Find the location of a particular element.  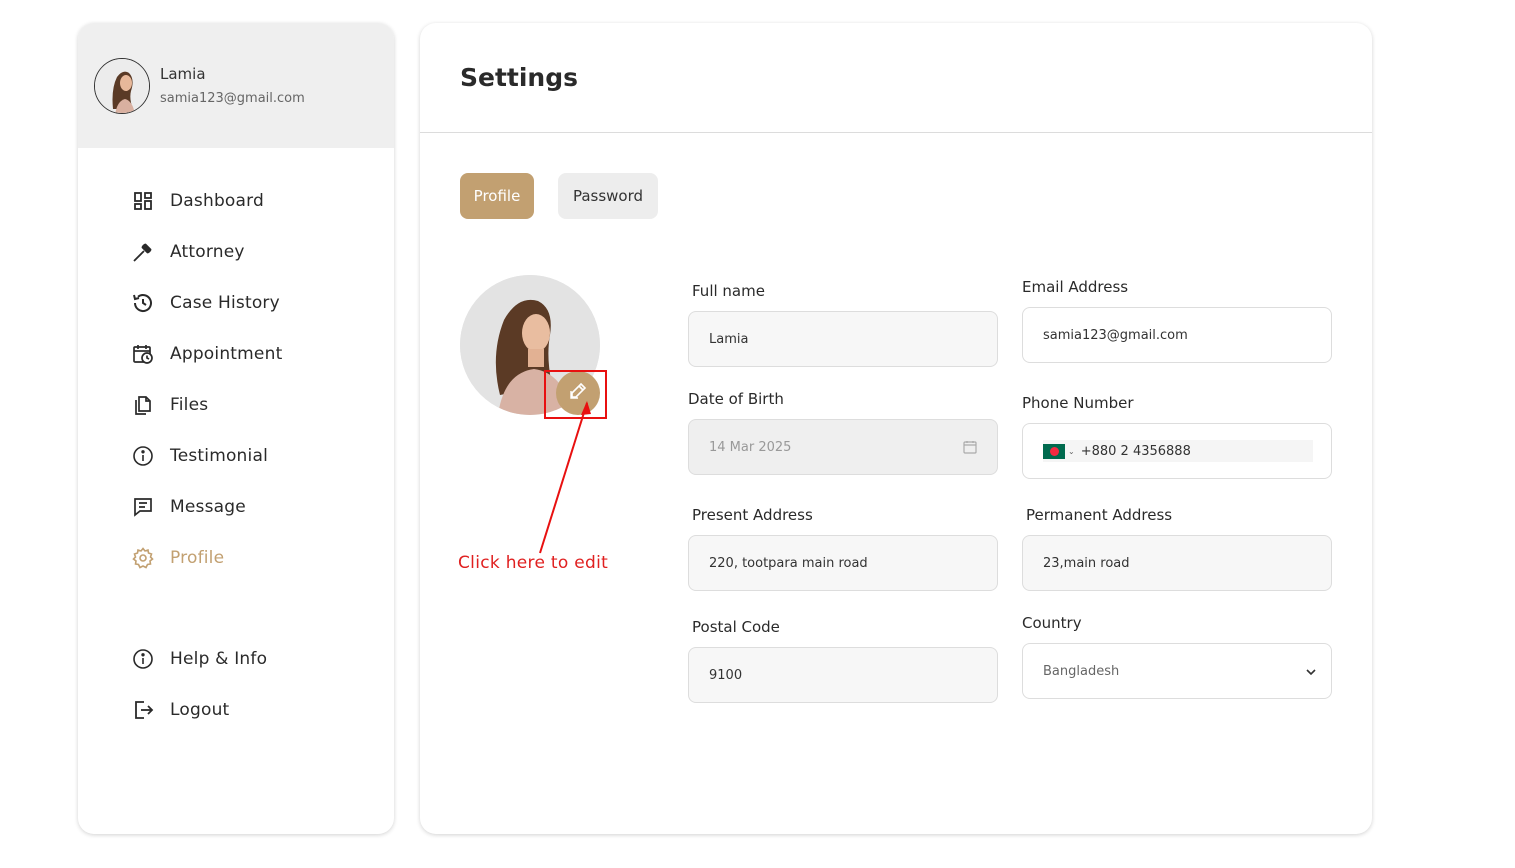

user-email: samia123@gmail.com is located at coordinates (232, 98).